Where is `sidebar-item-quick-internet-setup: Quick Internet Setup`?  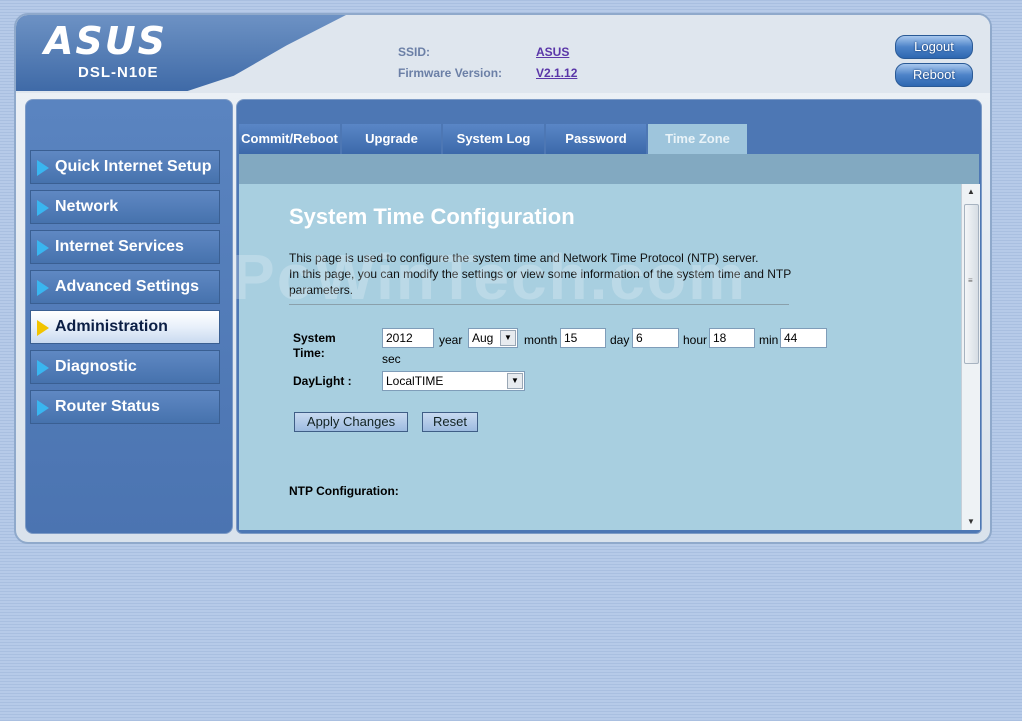
sidebar-item-quick-internet-setup: Quick Internet Setup is located at coordinates (125, 167).